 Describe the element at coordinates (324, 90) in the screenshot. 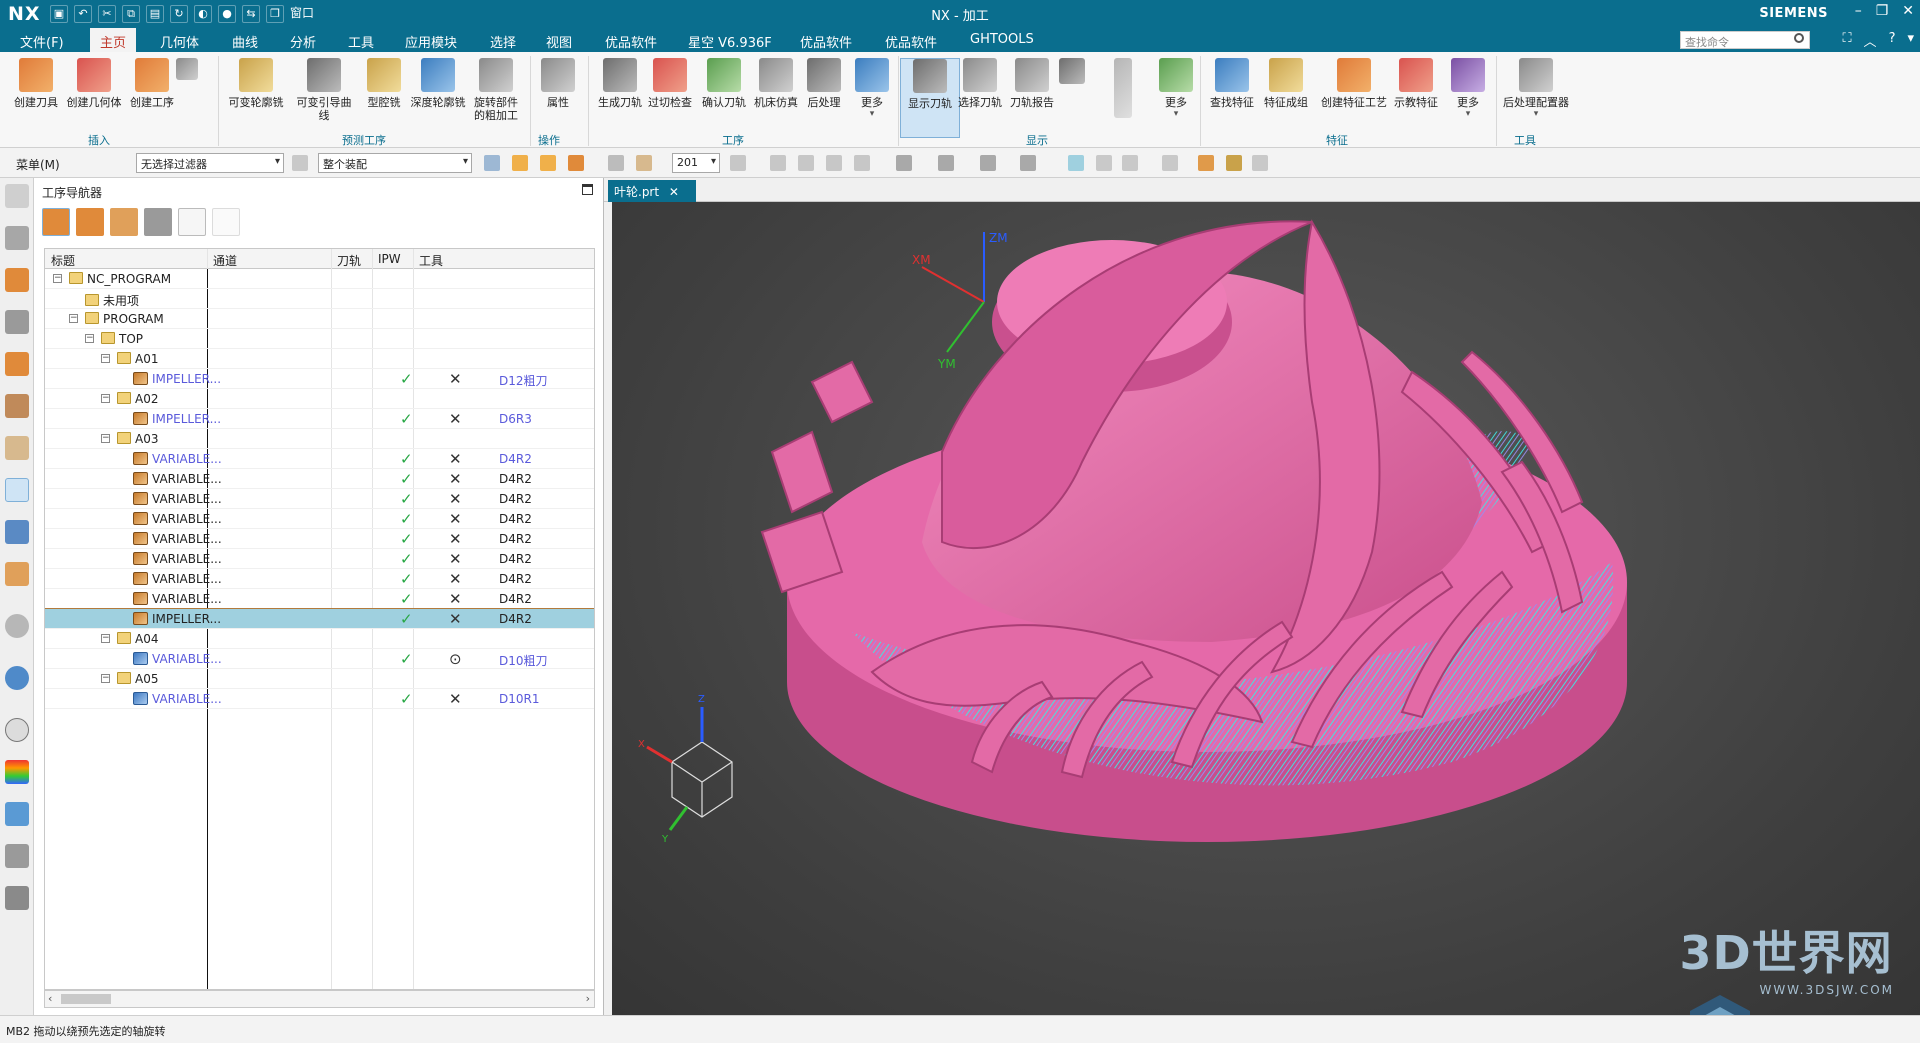

I see `variable-guide-curve-button: 可变引导曲线` at that location.